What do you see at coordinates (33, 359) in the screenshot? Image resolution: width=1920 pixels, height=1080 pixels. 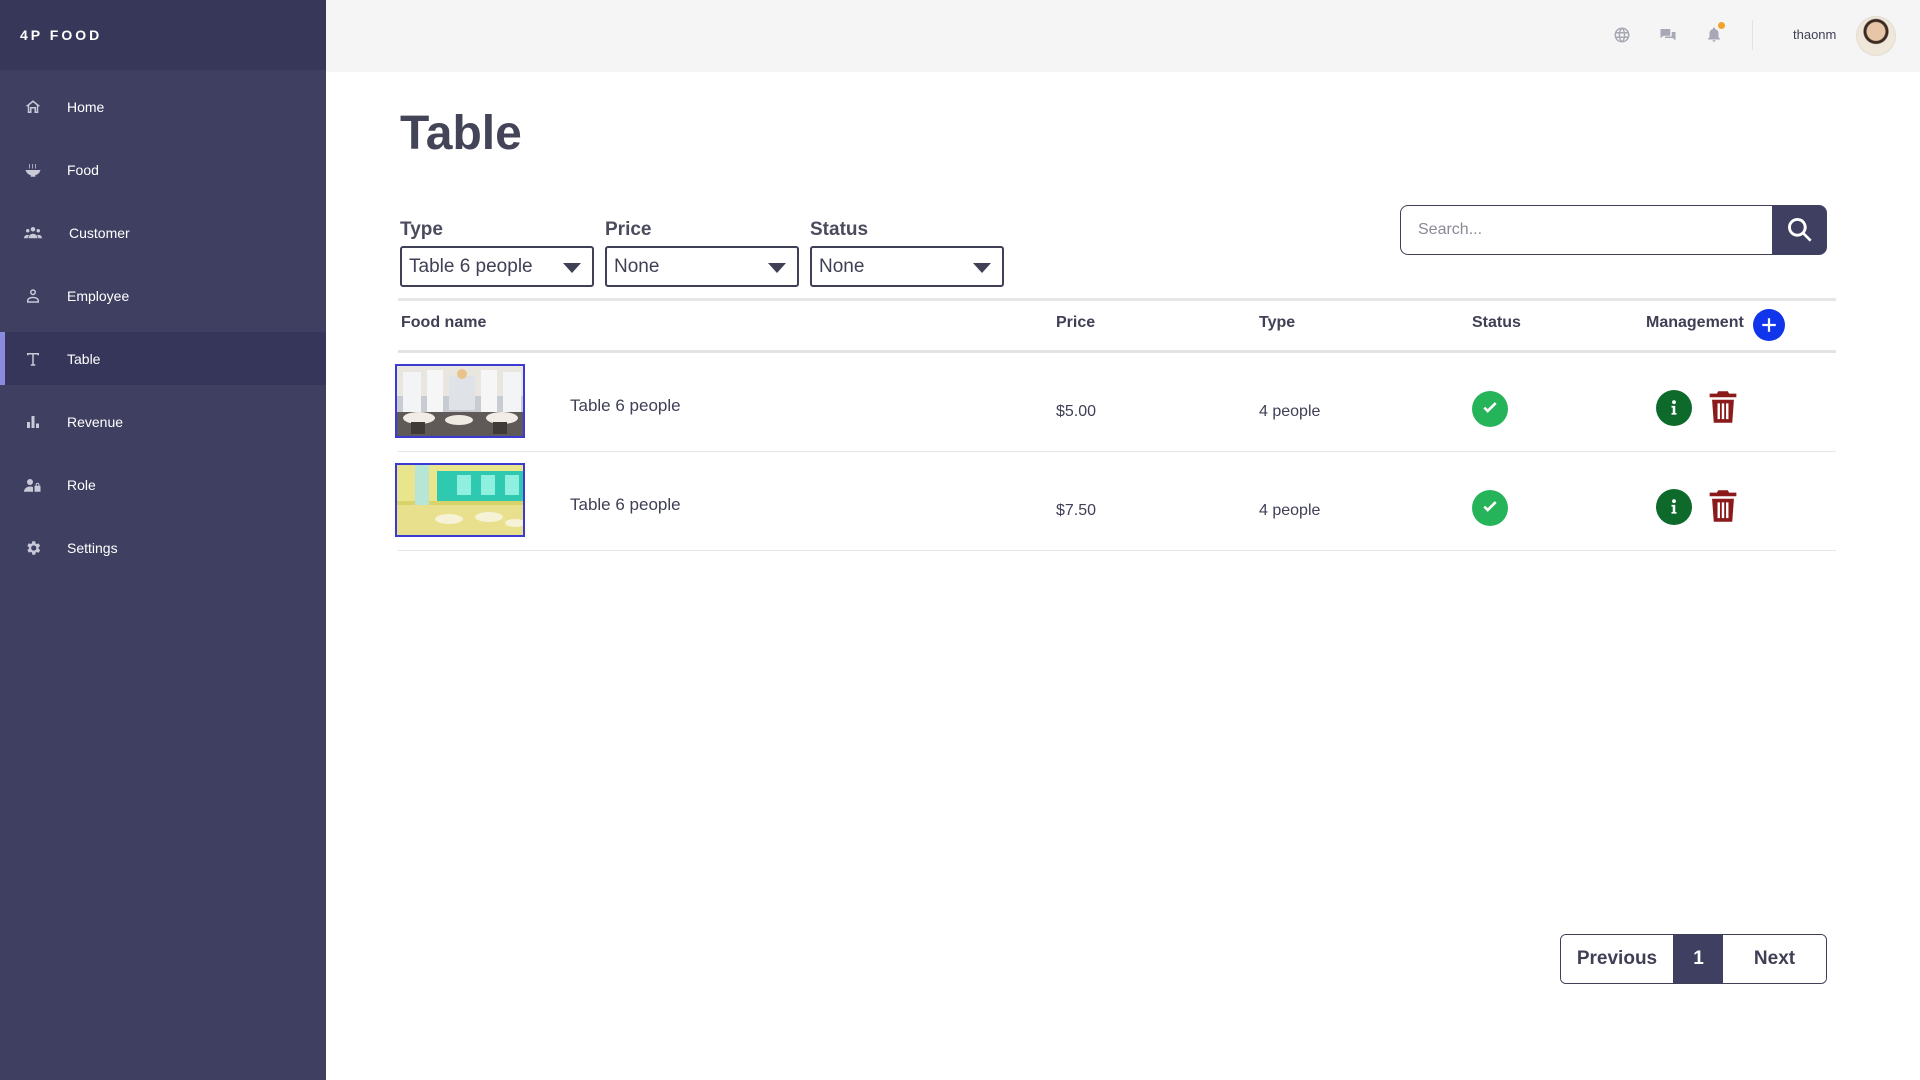 I see `text-t-icon` at bounding box center [33, 359].